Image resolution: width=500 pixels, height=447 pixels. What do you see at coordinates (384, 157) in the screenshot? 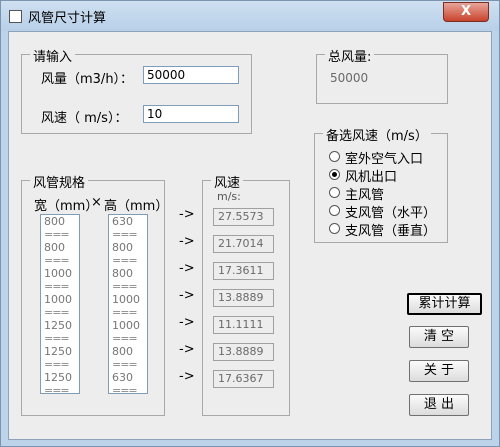
I see `speed-option-label: 室外空气入口` at bounding box center [384, 157].